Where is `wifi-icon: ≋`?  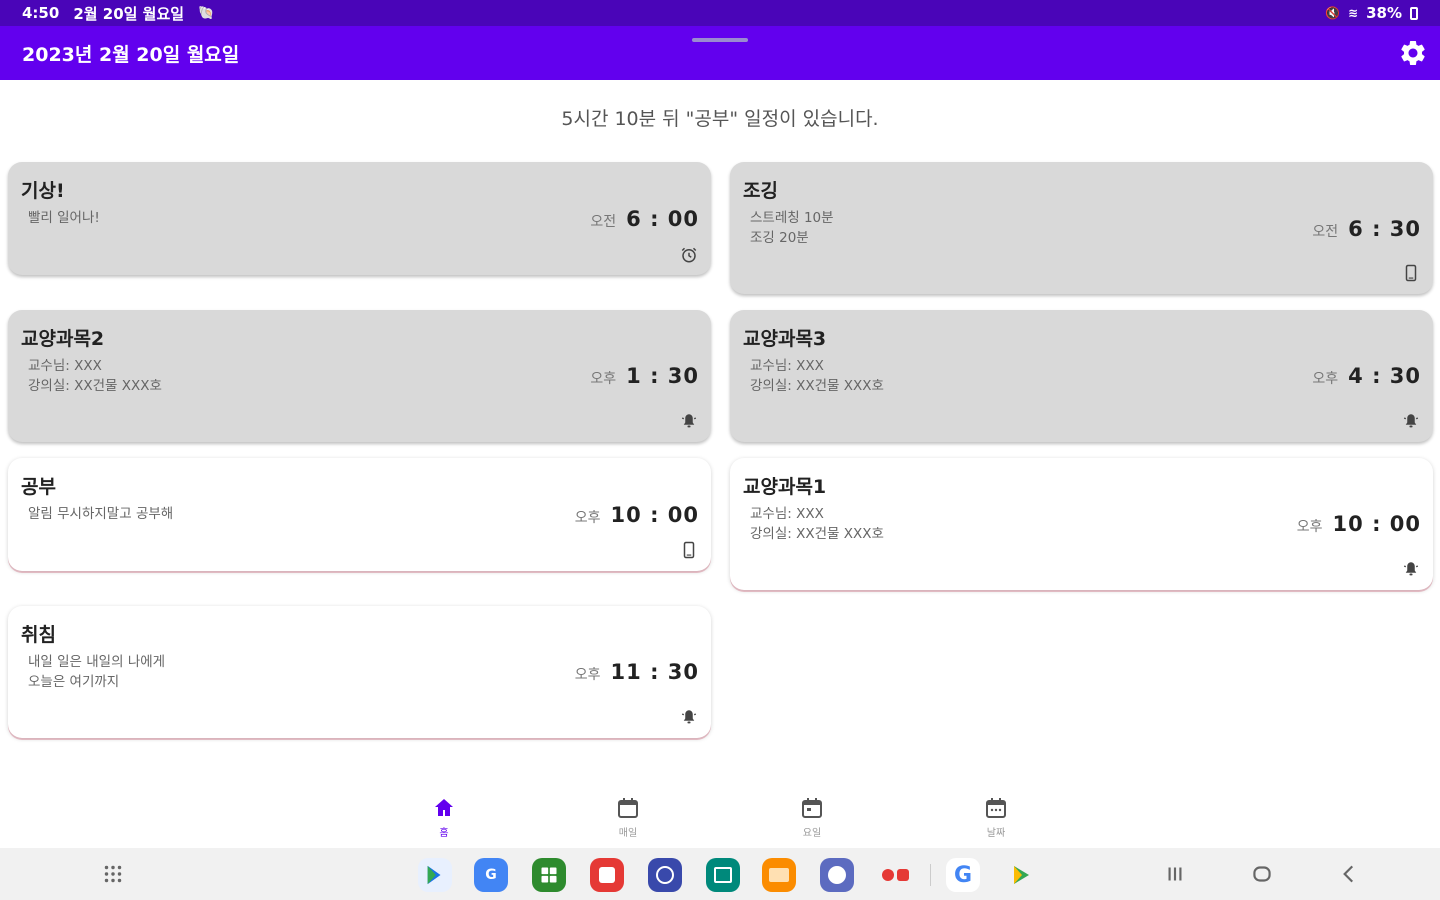 wifi-icon: ≋ is located at coordinates (1353, 13).